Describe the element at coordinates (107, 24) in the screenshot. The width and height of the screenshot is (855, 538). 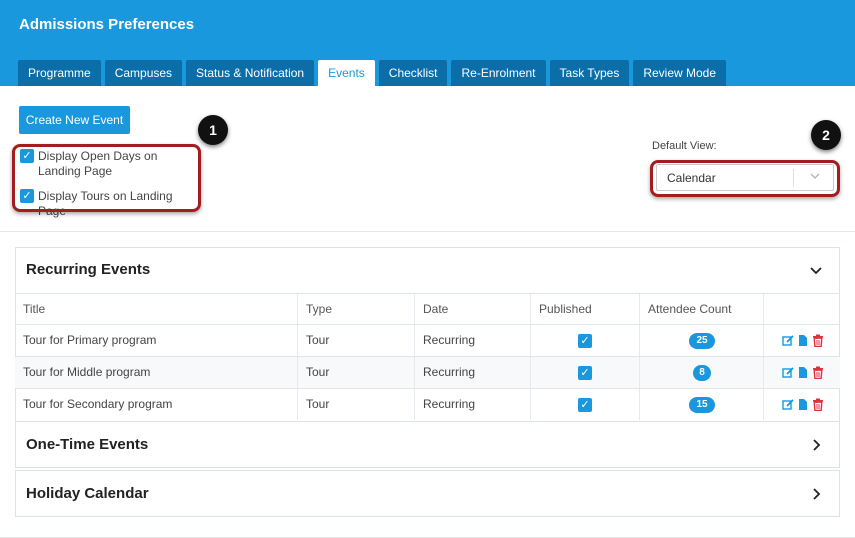
I see `page-title: Admissions Preferences` at that location.